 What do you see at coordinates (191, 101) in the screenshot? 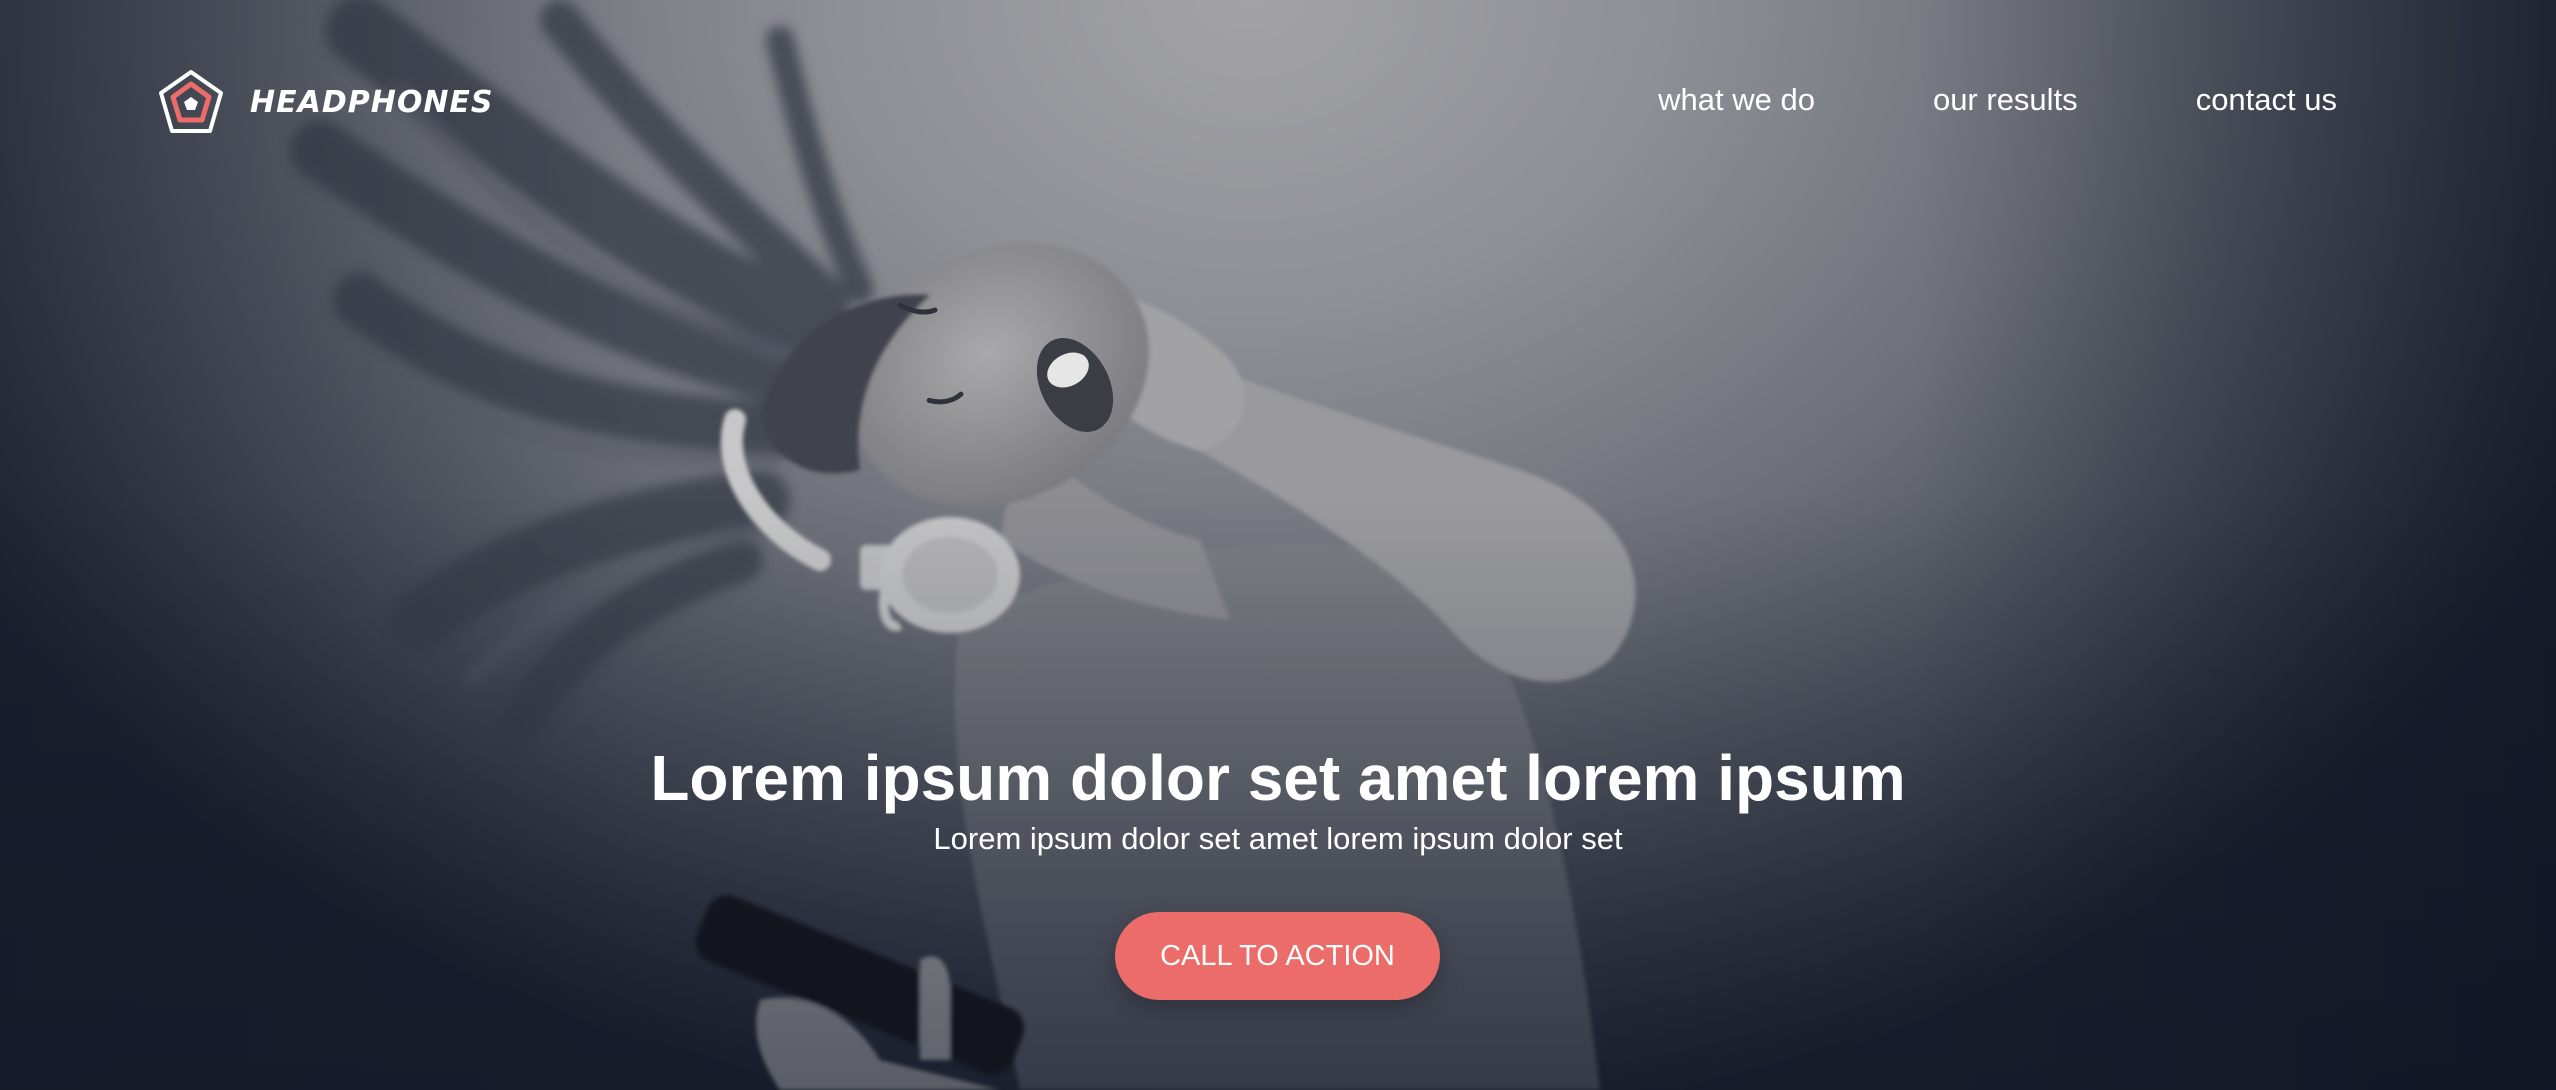
I see `pentagon-logo-icon` at bounding box center [191, 101].